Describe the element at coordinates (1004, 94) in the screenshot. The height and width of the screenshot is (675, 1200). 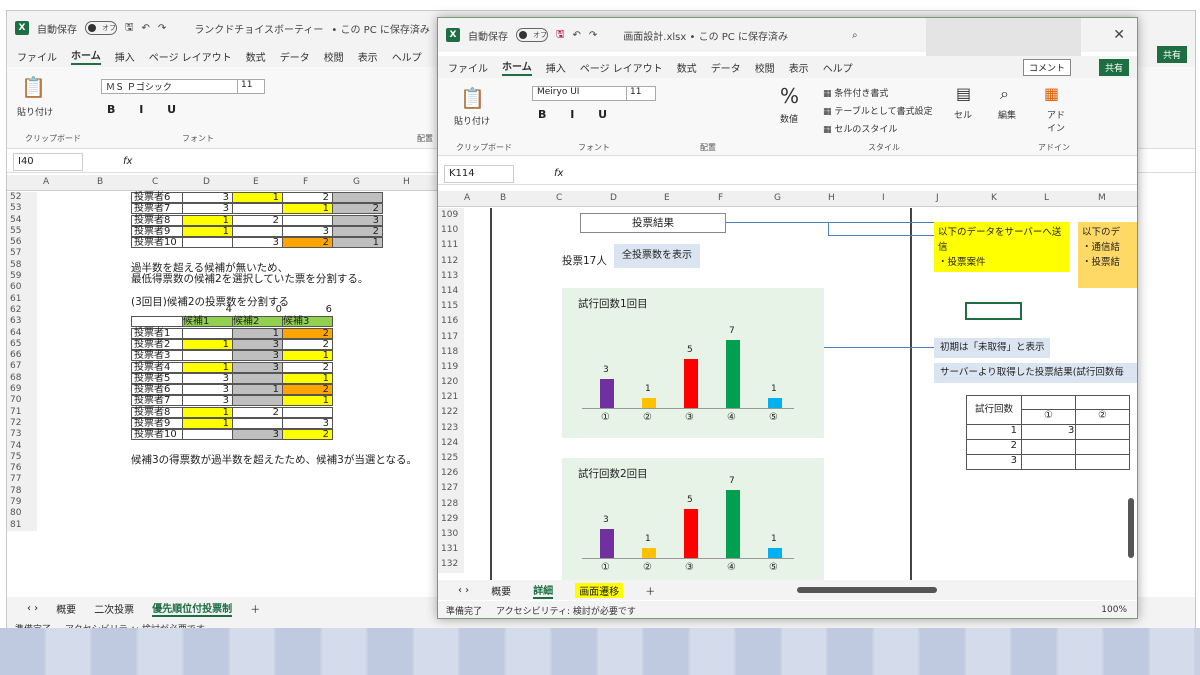
I see `search-edit-icon: ⌕` at that location.